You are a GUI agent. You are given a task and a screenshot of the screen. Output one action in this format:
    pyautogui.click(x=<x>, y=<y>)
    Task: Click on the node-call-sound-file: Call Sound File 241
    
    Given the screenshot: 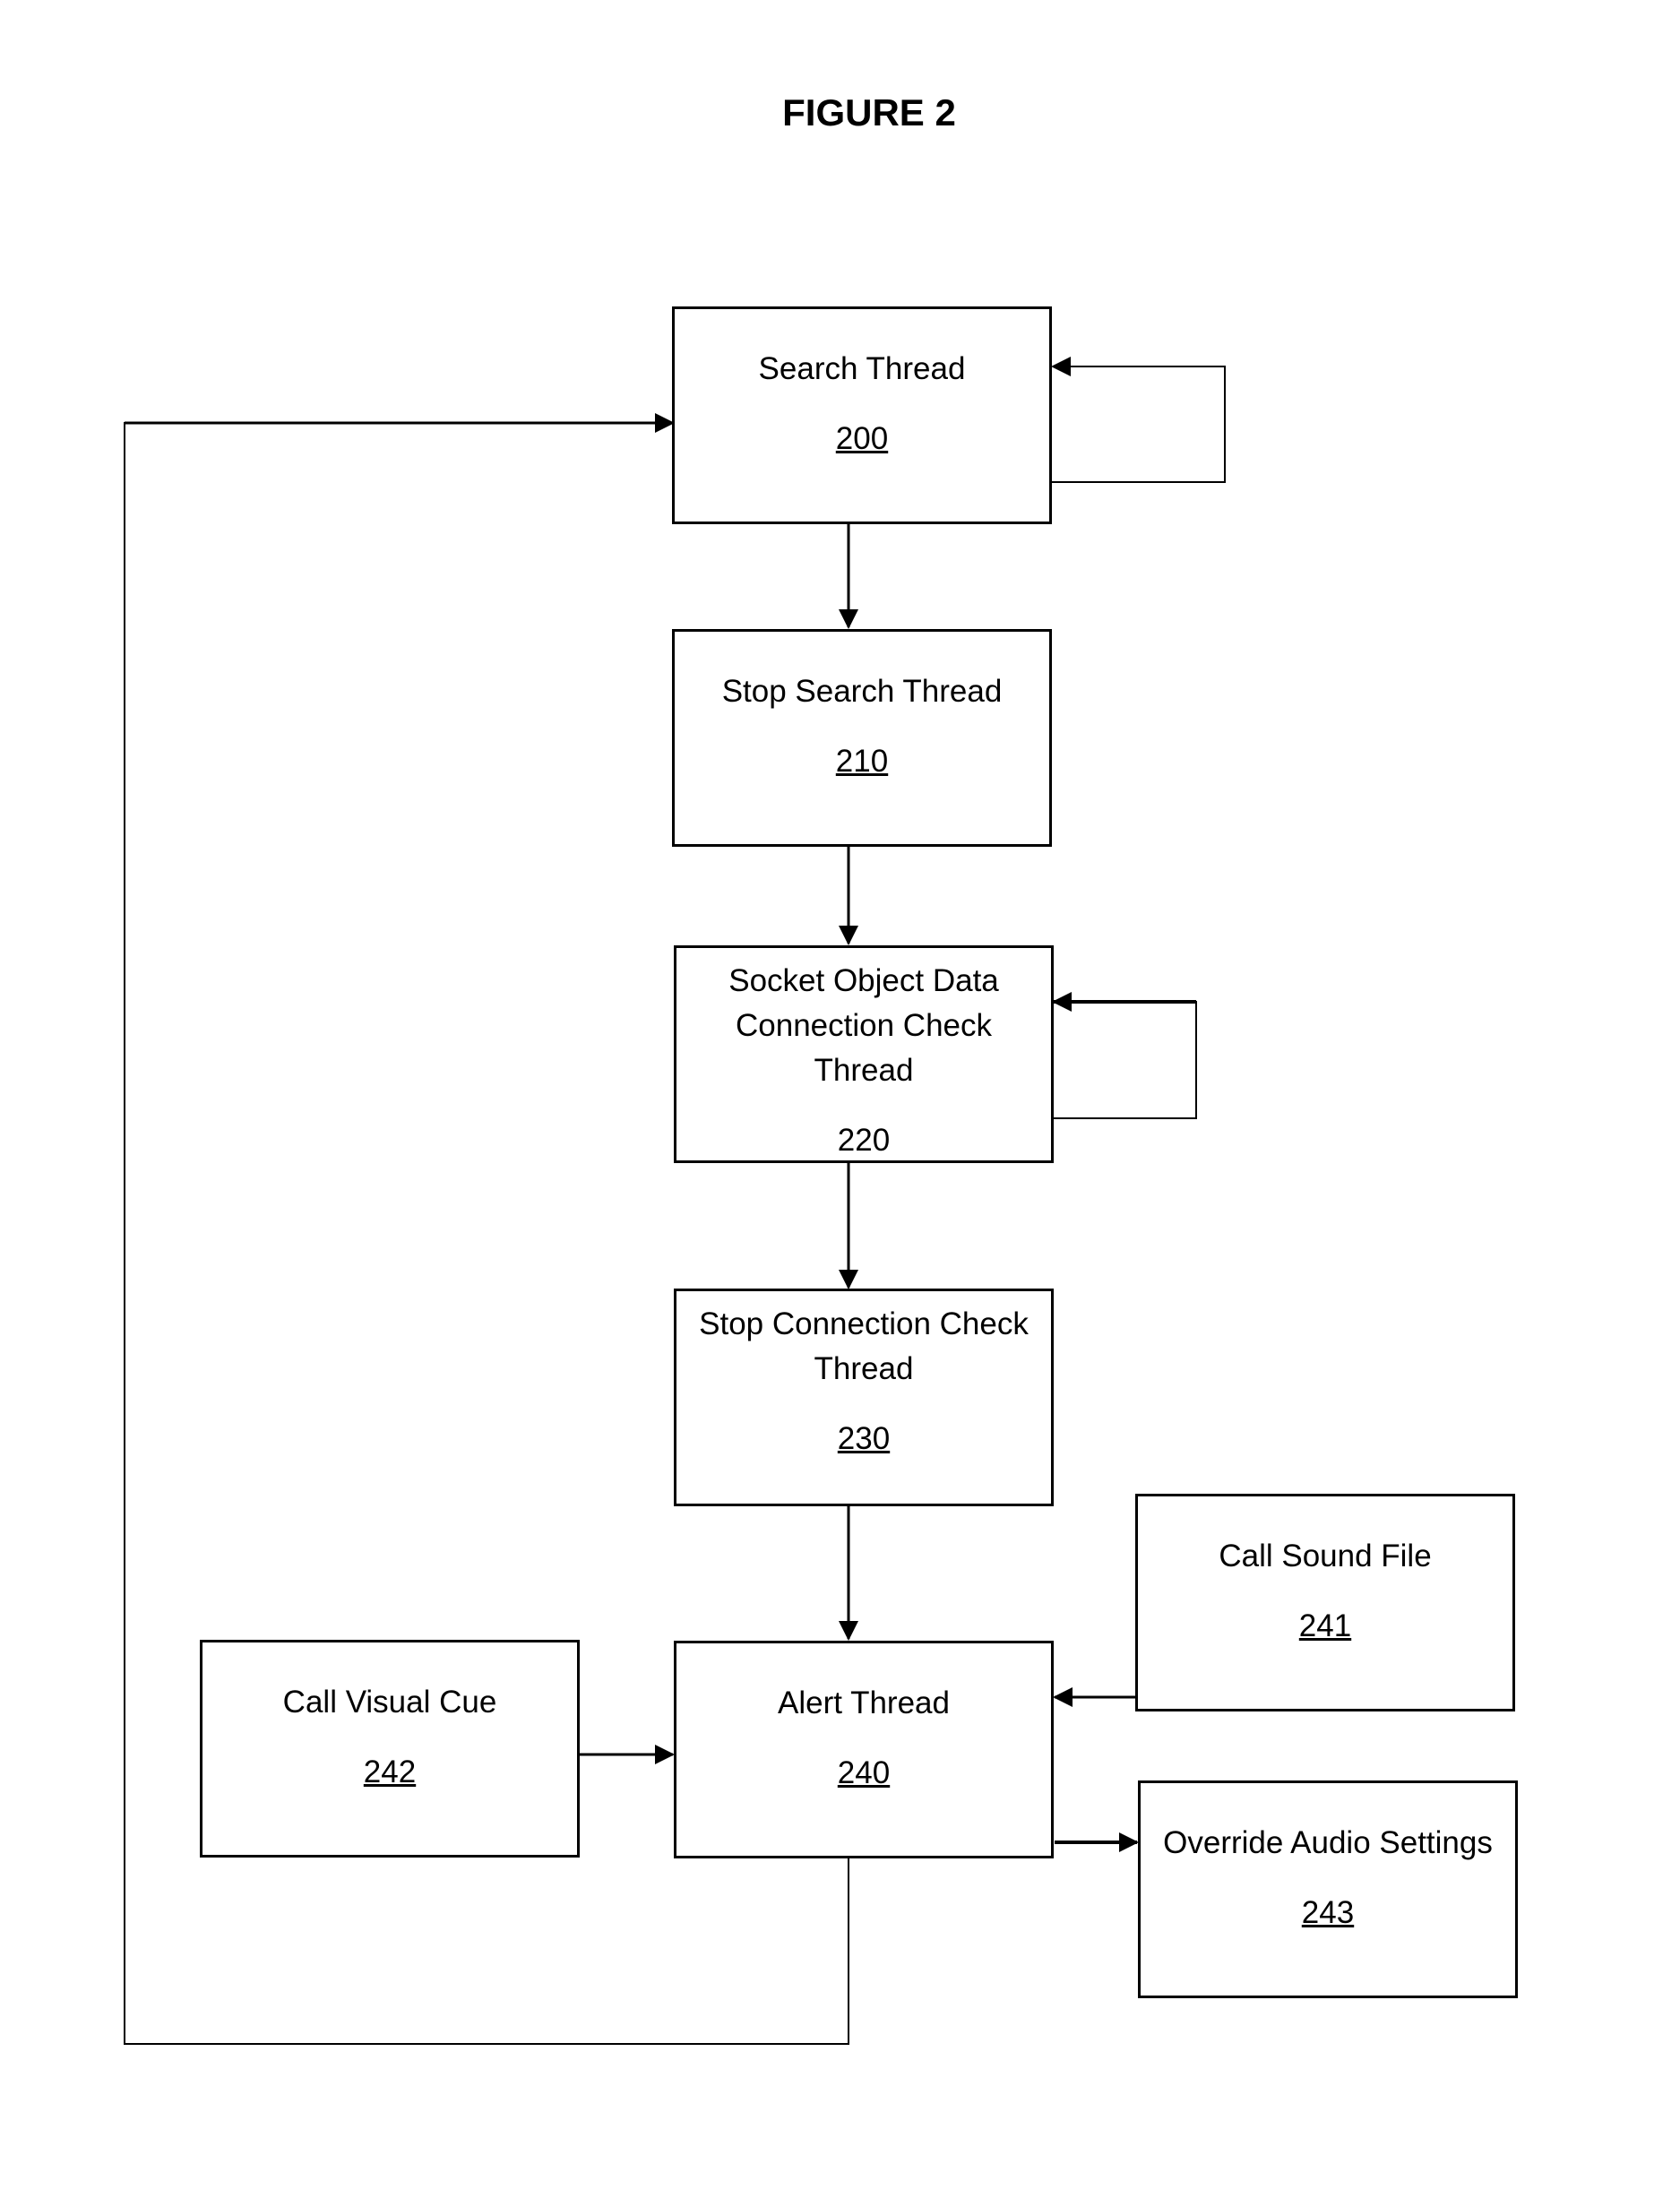 What is the action you would take?
    pyautogui.click(x=1325, y=1603)
    